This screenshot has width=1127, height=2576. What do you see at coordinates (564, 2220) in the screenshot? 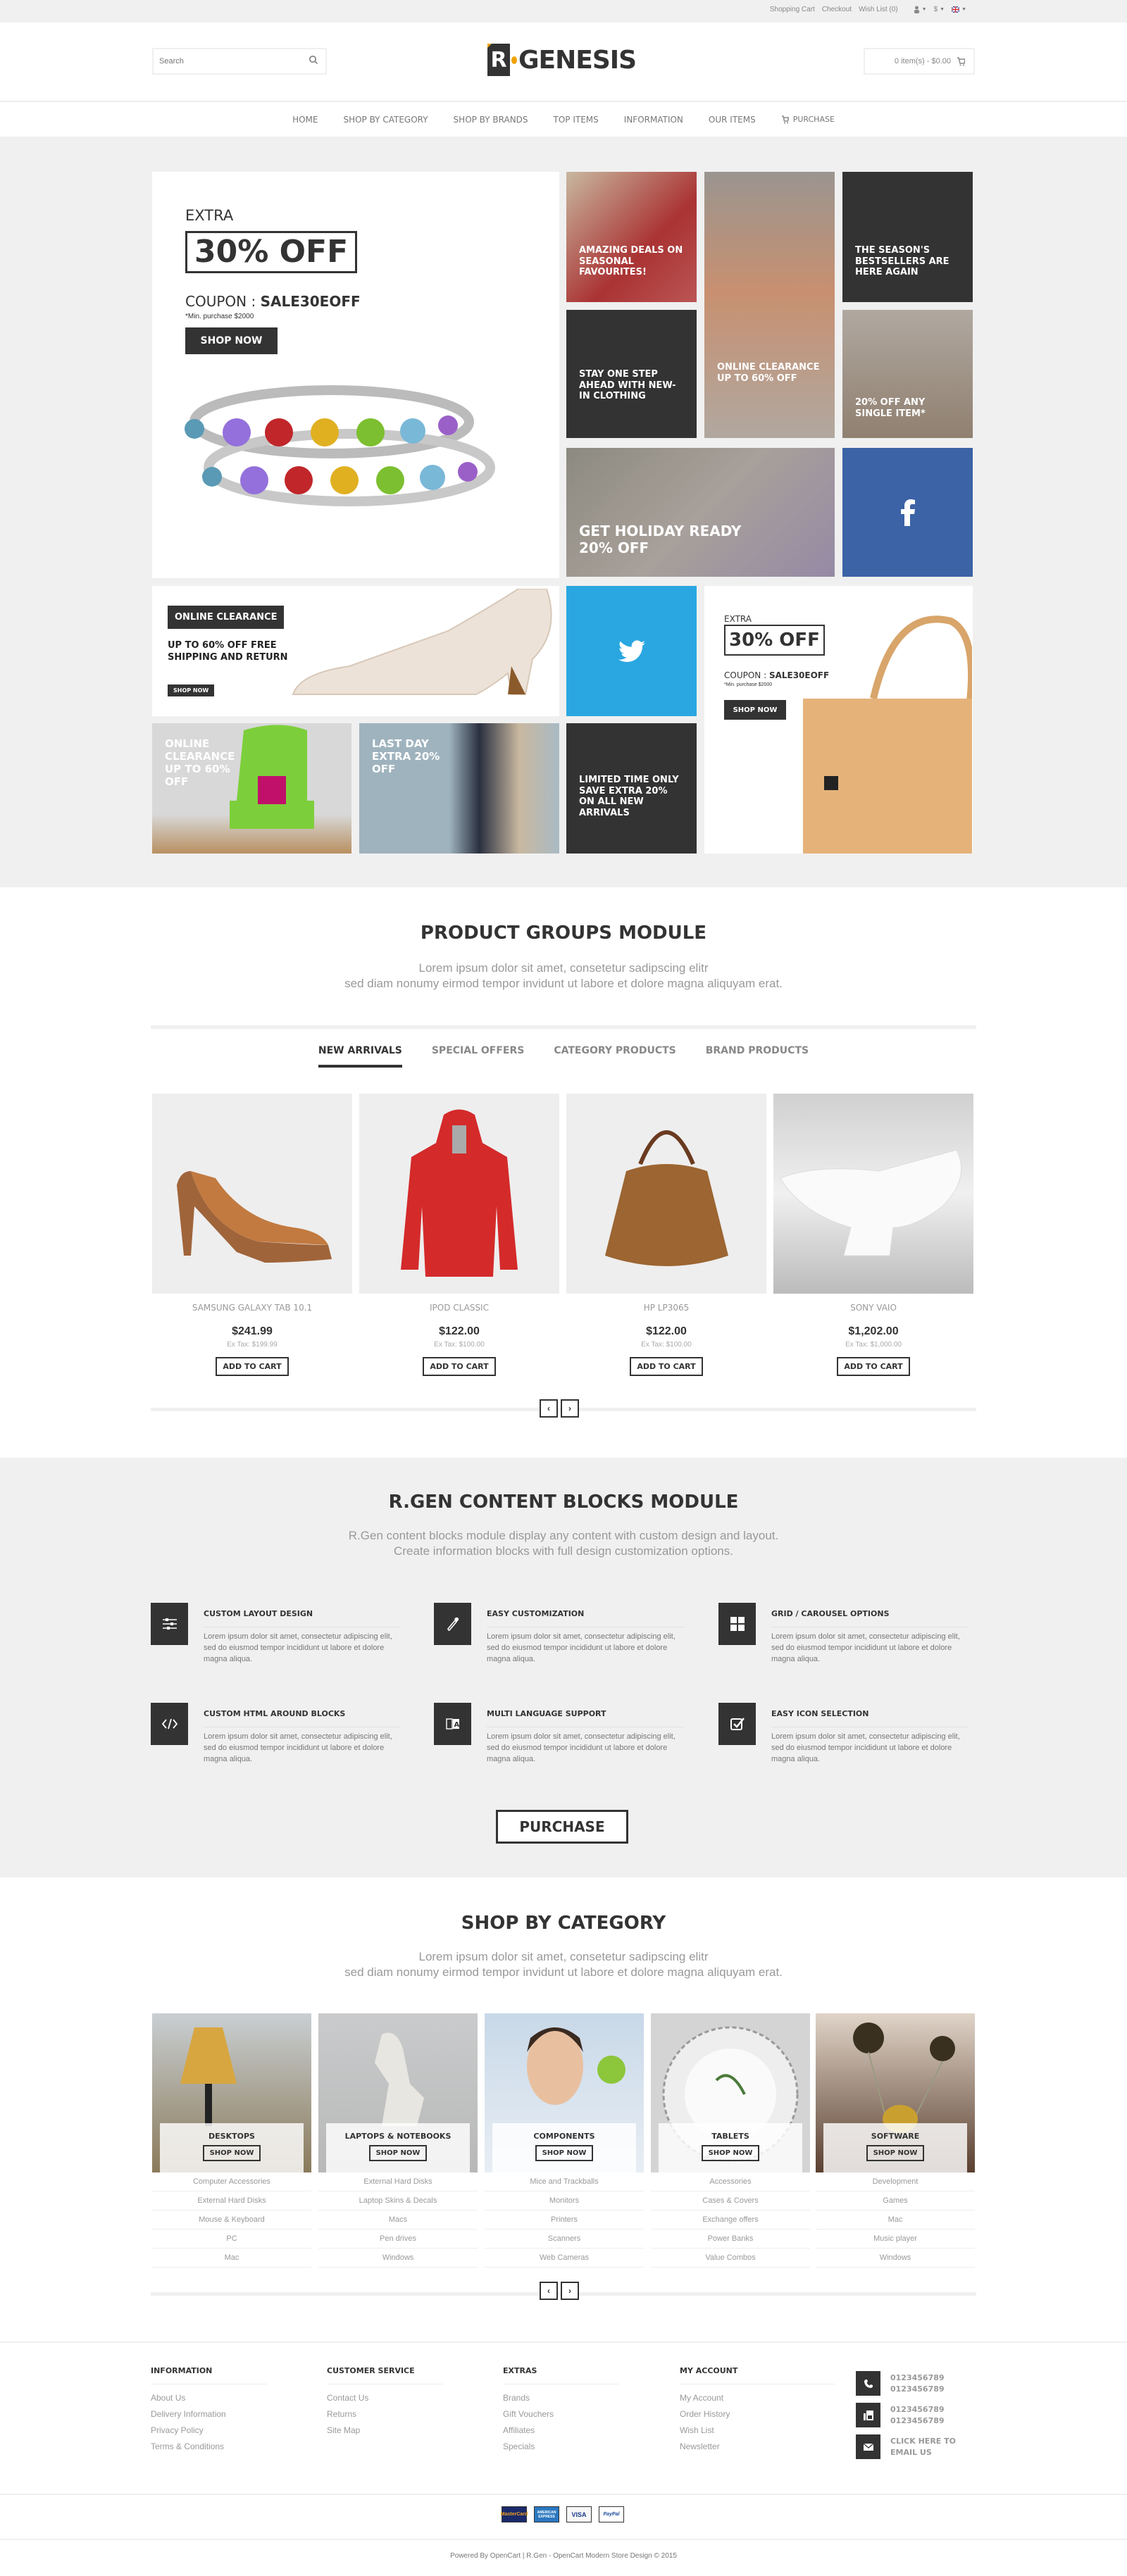
I see `category-link: Printers` at bounding box center [564, 2220].